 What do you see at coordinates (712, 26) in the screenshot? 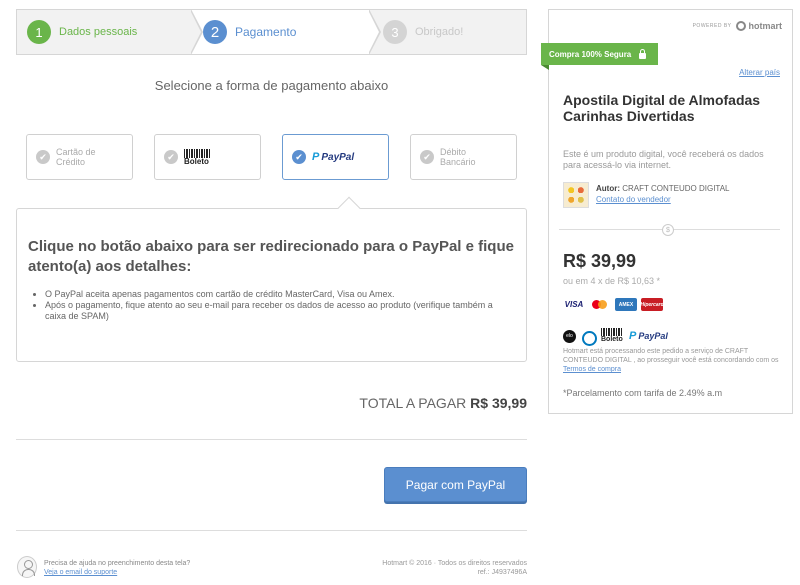
I see `powered-by-label: POWERED BY` at bounding box center [712, 26].